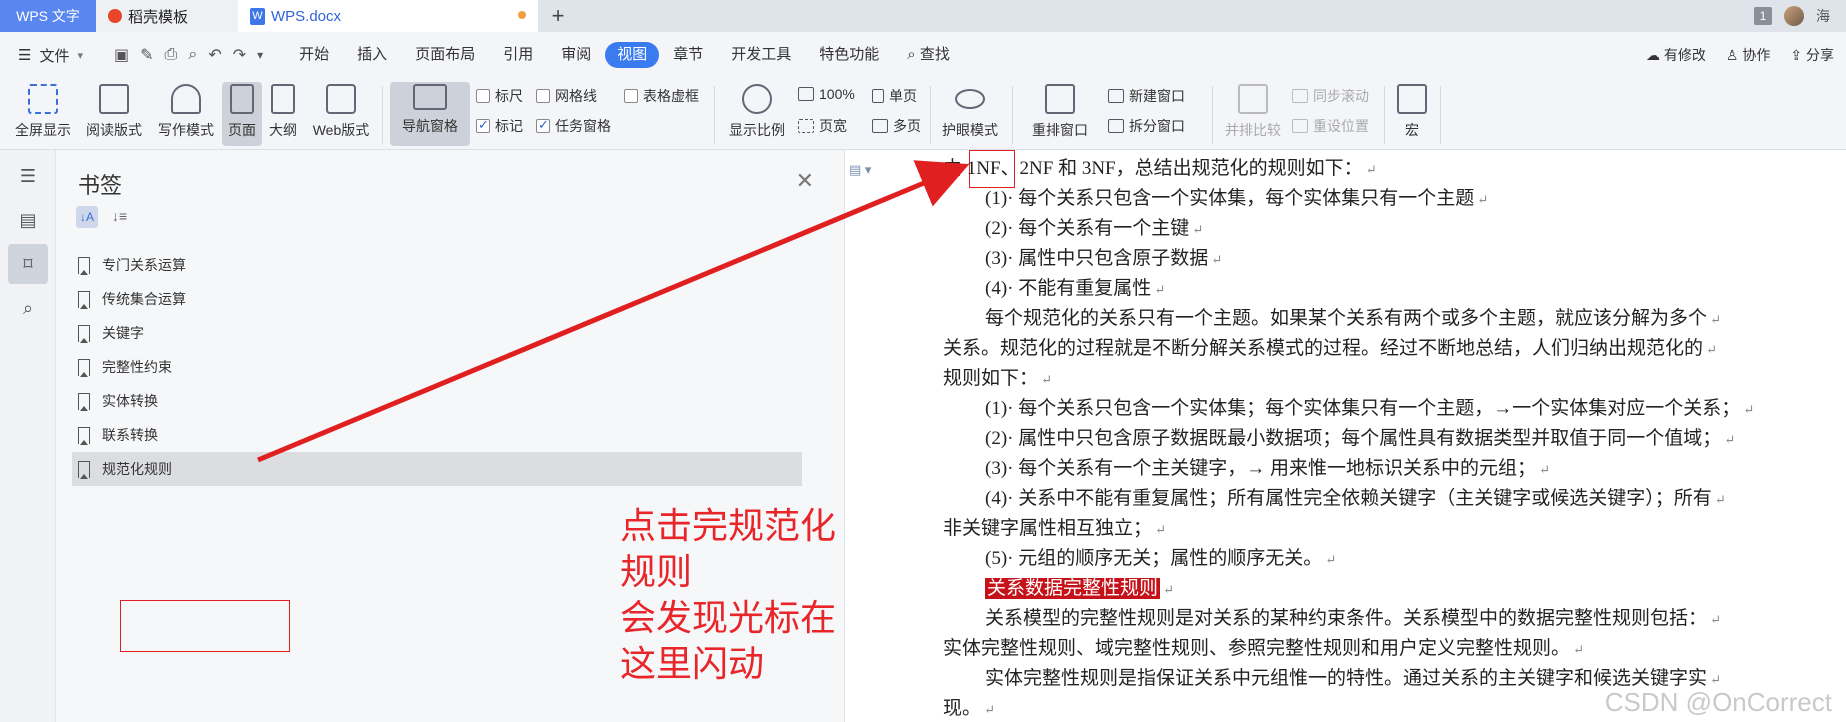 The width and height of the screenshot is (1846, 722). What do you see at coordinates (903, 96) in the screenshot?
I see `single-page-label: 单页` at bounding box center [903, 96].